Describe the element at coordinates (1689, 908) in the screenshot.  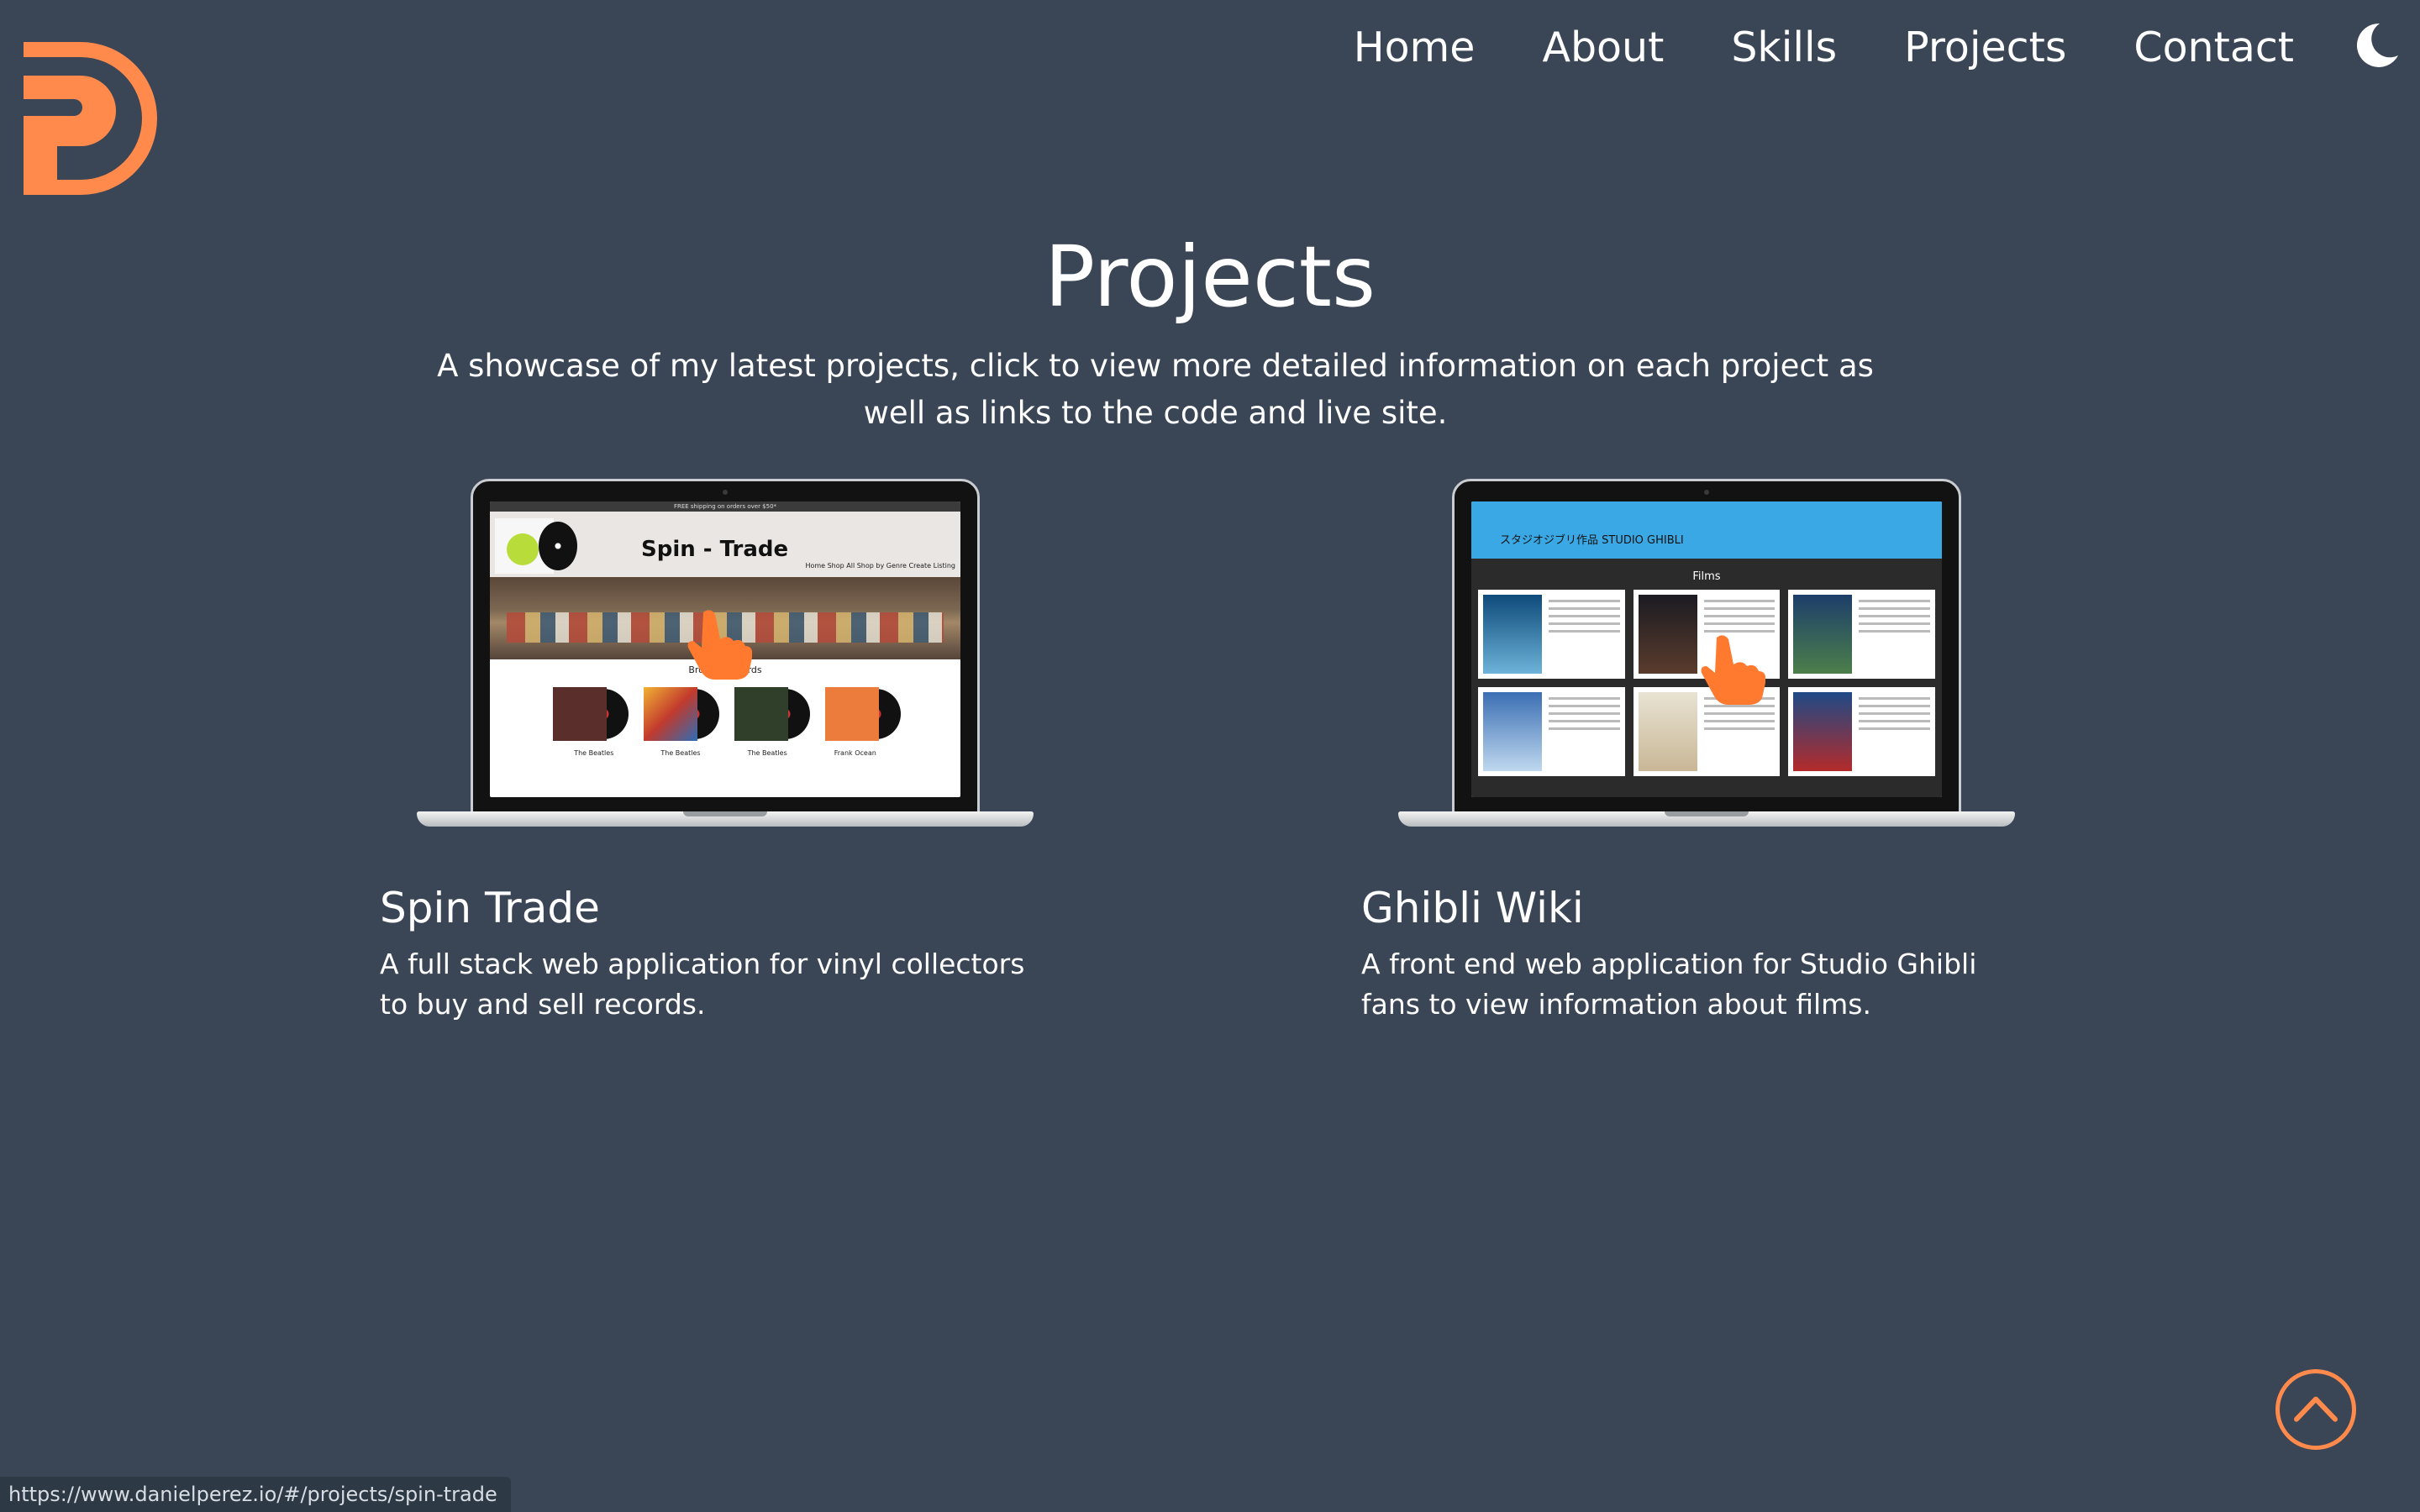
I see `project-title: Ghibli Wiki` at that location.